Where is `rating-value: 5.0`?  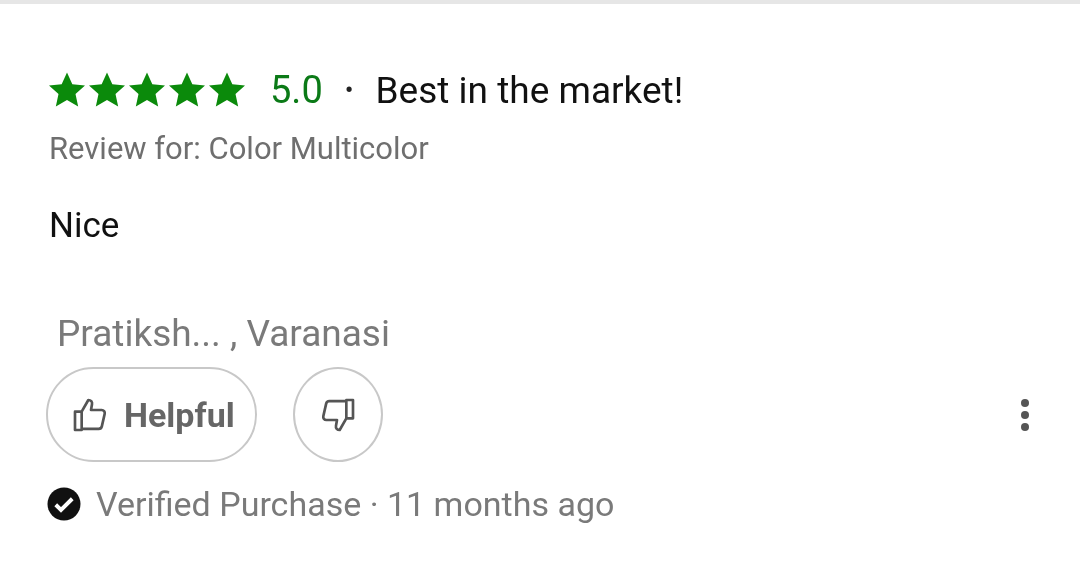
rating-value: 5.0 is located at coordinates (296, 90).